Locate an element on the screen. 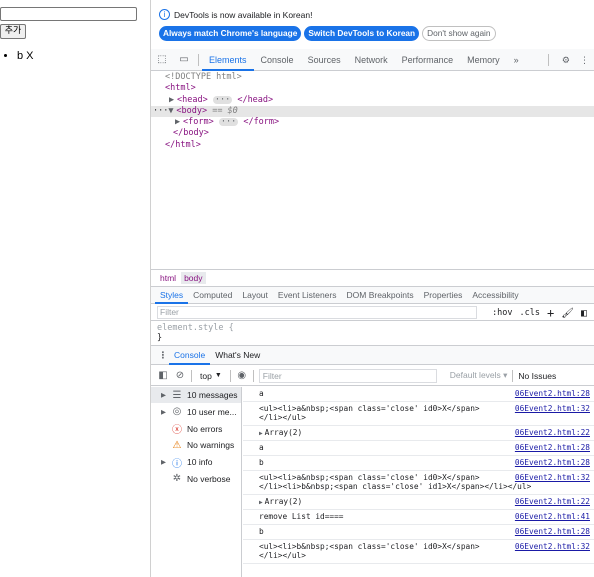  close-button: X is located at coordinates (29, 56).